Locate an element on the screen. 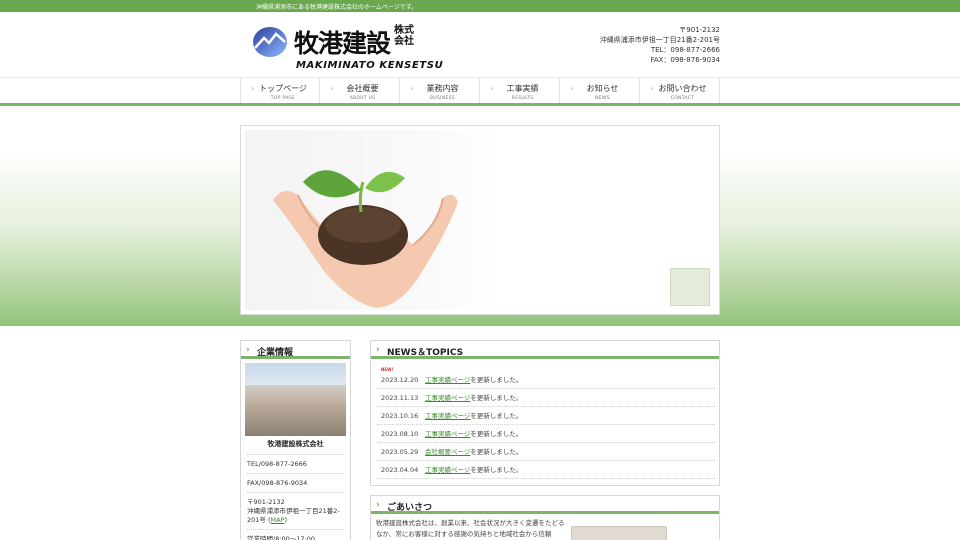 The image size is (960, 540). nav-sublabel: TOP PAGE is located at coordinates (283, 98).